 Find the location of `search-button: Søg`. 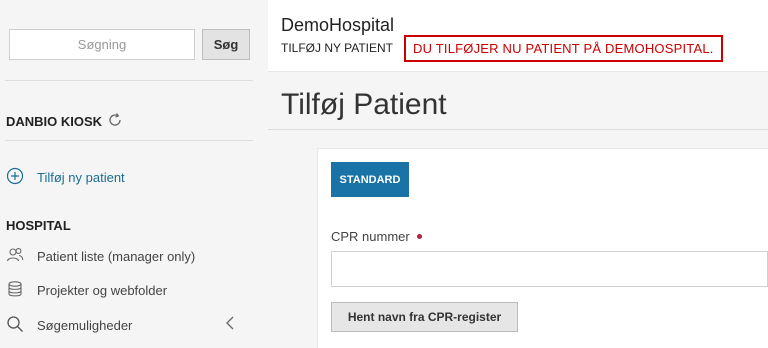

search-button: Søg is located at coordinates (226, 44).